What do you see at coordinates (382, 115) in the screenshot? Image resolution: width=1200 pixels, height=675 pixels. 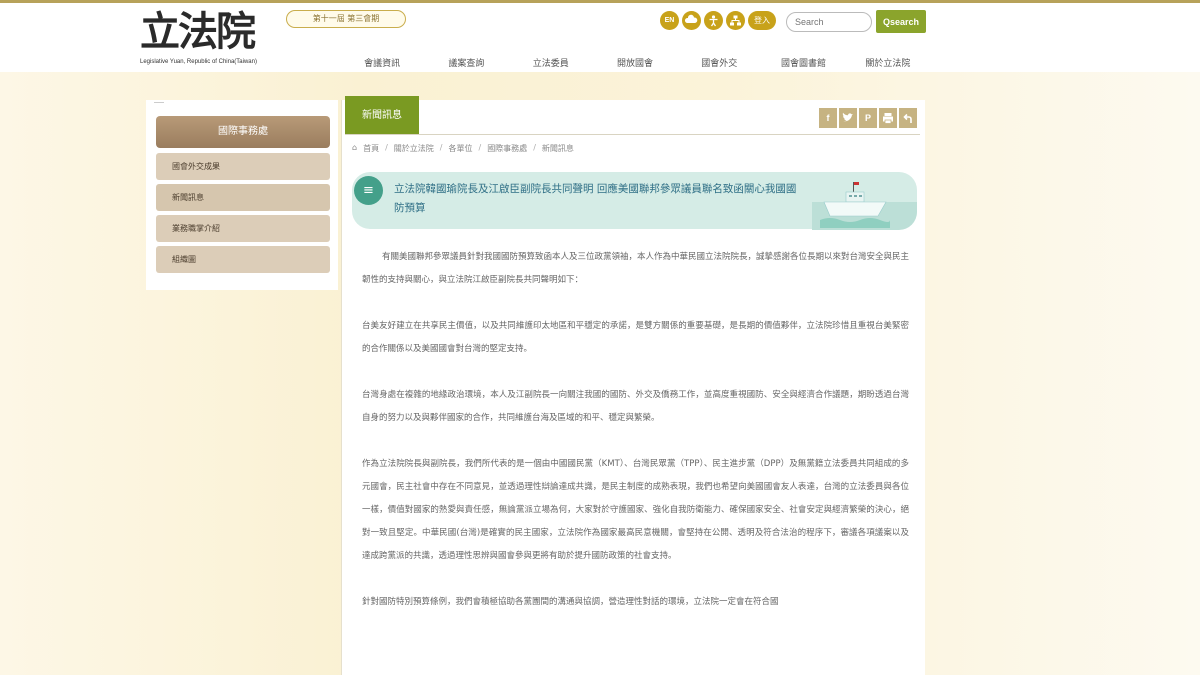 I see `tab-news: 新聞訊息` at bounding box center [382, 115].